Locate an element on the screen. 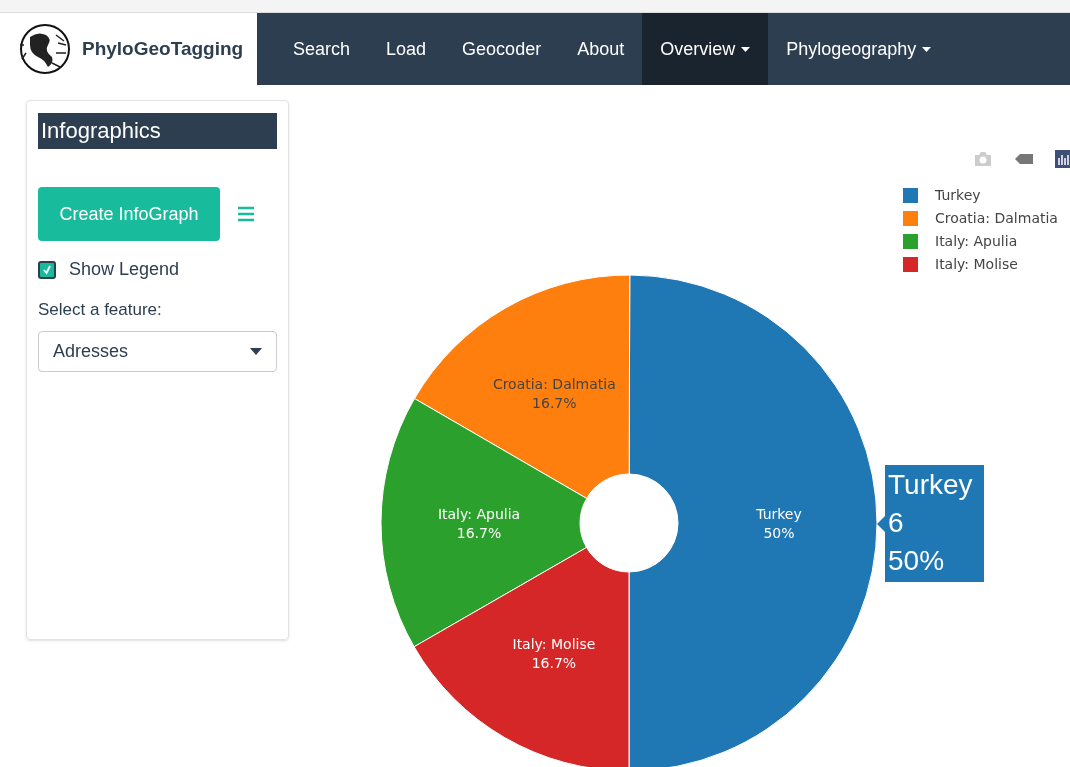 Image resolution: width=1070 pixels, height=767 pixels. tooltip-pointer is located at coordinates (881, 523).